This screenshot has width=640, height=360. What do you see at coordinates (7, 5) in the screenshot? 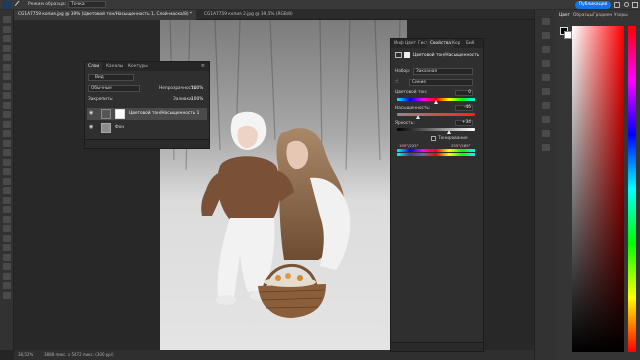
I see `photoshop-logo` at bounding box center [7, 5].